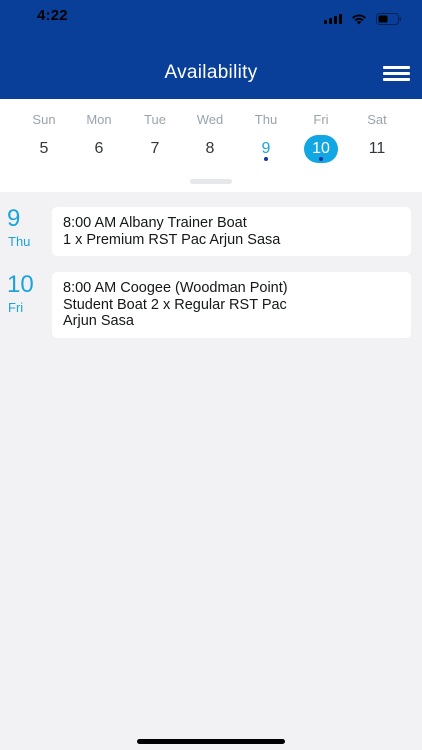 This screenshot has width=422, height=750. Describe the element at coordinates (321, 119) in the screenshot. I see `day-name: Fri` at that location.